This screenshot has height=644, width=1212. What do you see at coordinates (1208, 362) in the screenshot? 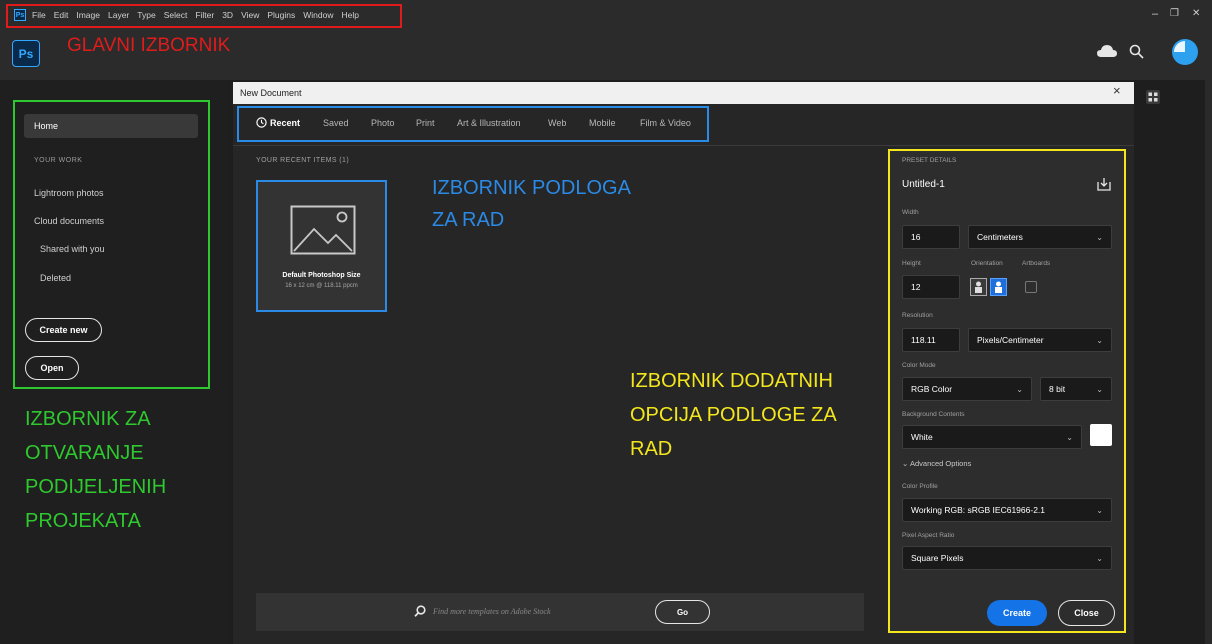
I see `page-scrollbar` at bounding box center [1208, 362].